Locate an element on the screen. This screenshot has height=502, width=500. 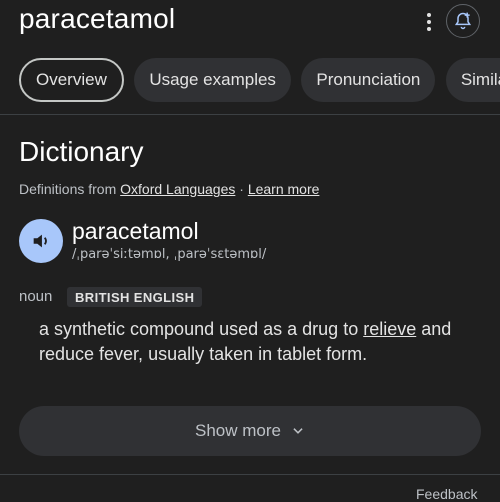
headword: paracetamol is located at coordinates (135, 231).